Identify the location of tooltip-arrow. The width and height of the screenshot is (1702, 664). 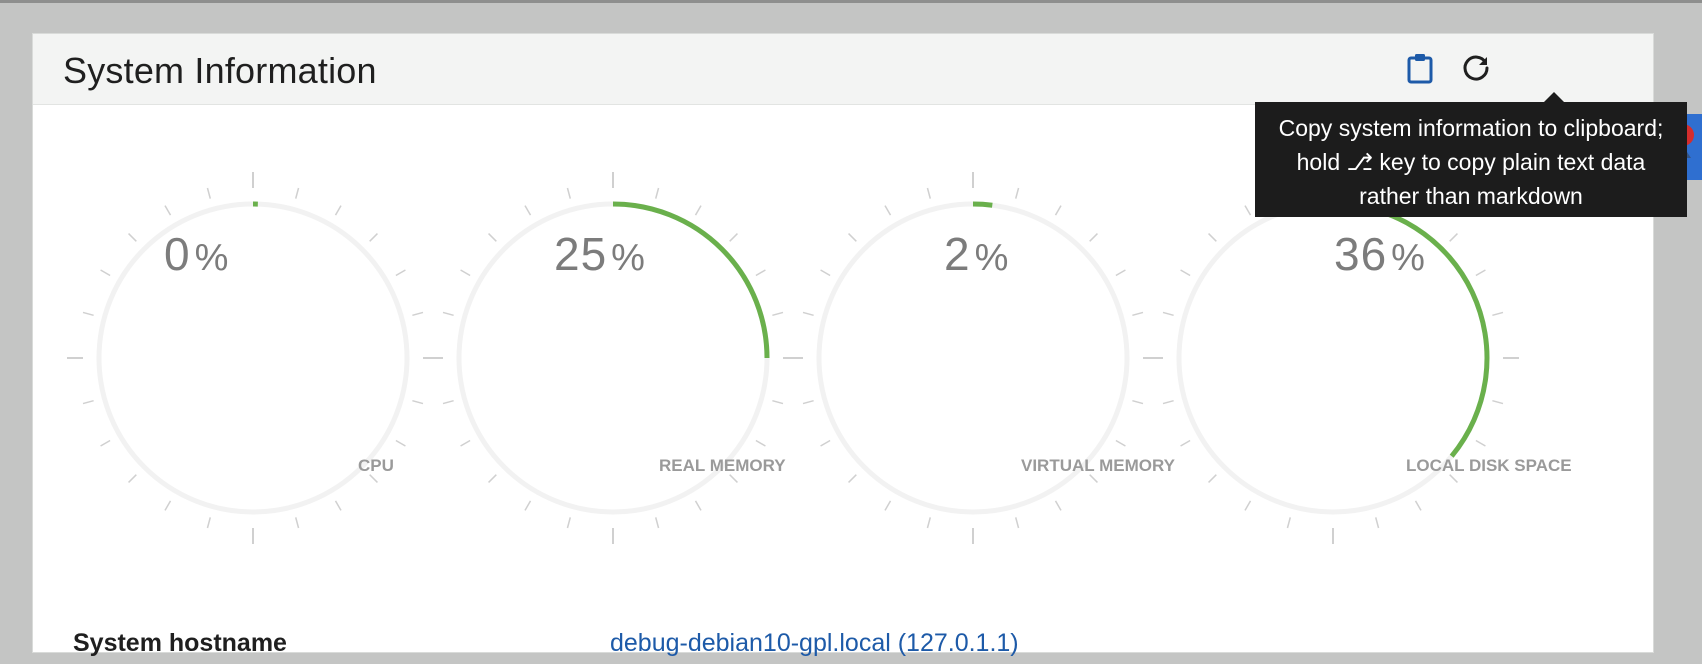
(1554, 97).